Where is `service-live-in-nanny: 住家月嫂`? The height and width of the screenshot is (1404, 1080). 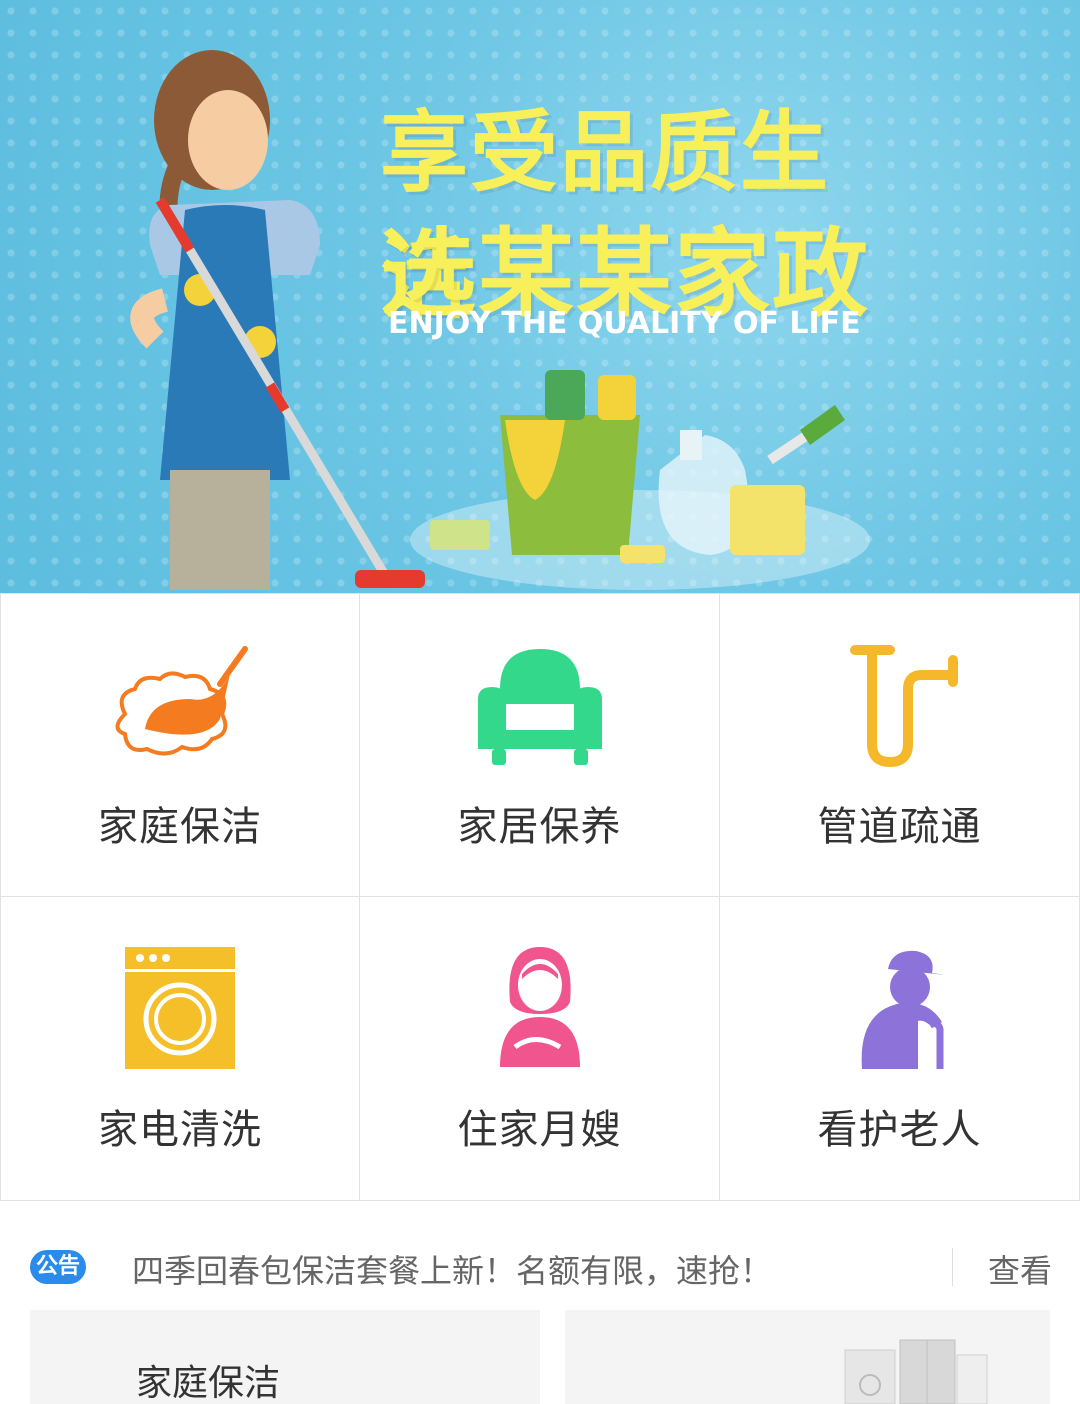
service-live-in-nanny: 住家月嫂 is located at coordinates (540, 1049).